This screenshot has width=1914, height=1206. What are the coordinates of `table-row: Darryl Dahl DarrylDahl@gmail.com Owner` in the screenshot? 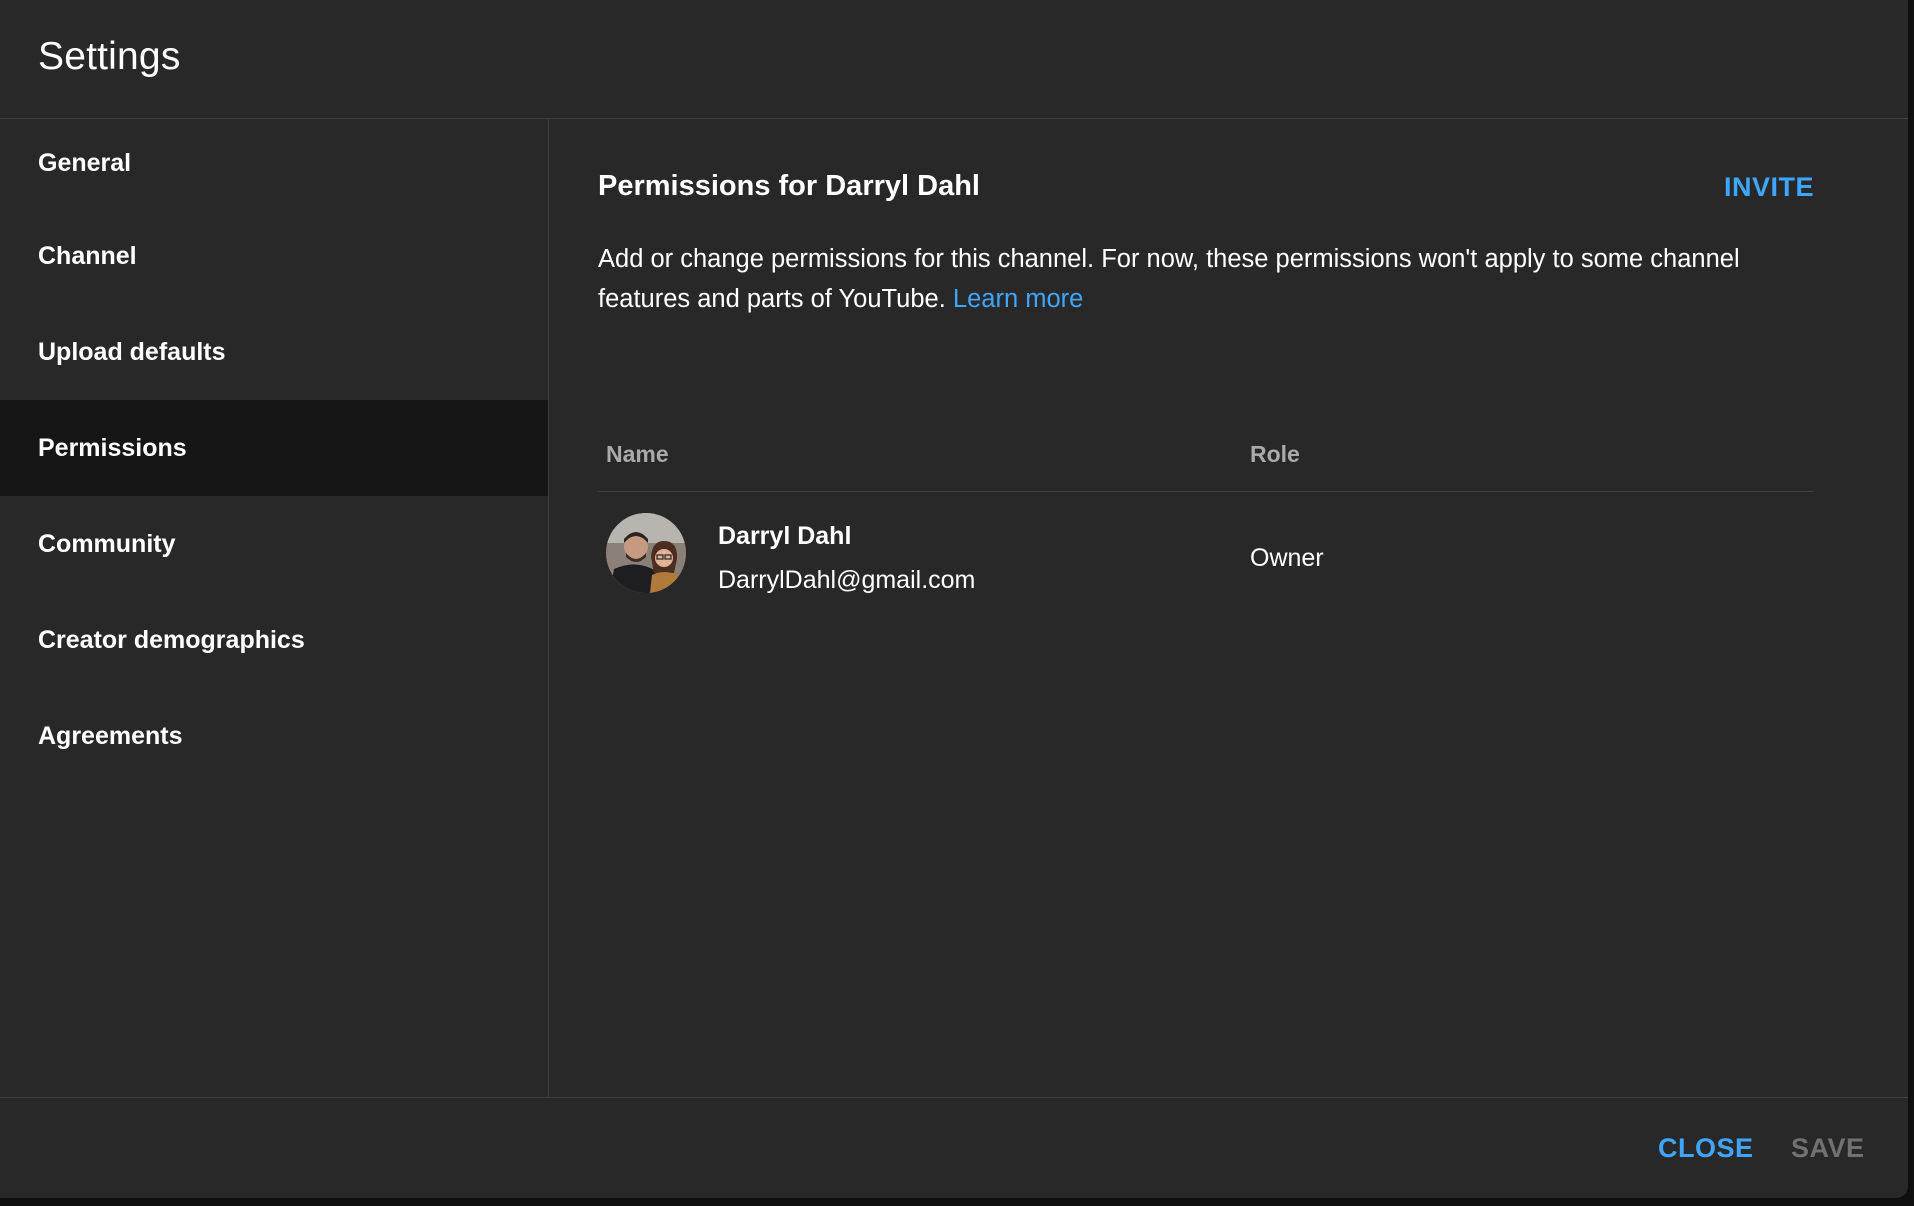 It's located at (1206, 557).